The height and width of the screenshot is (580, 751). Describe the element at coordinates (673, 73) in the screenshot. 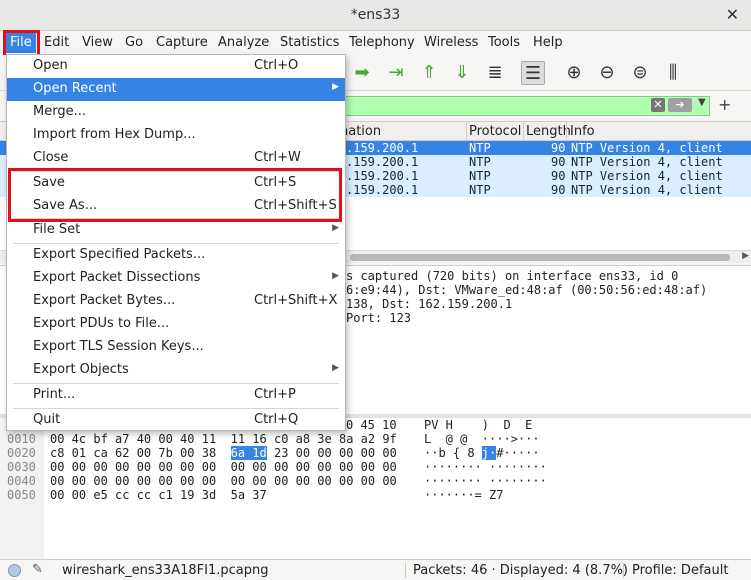

I see `resize-columns-icon: ⫼` at that location.